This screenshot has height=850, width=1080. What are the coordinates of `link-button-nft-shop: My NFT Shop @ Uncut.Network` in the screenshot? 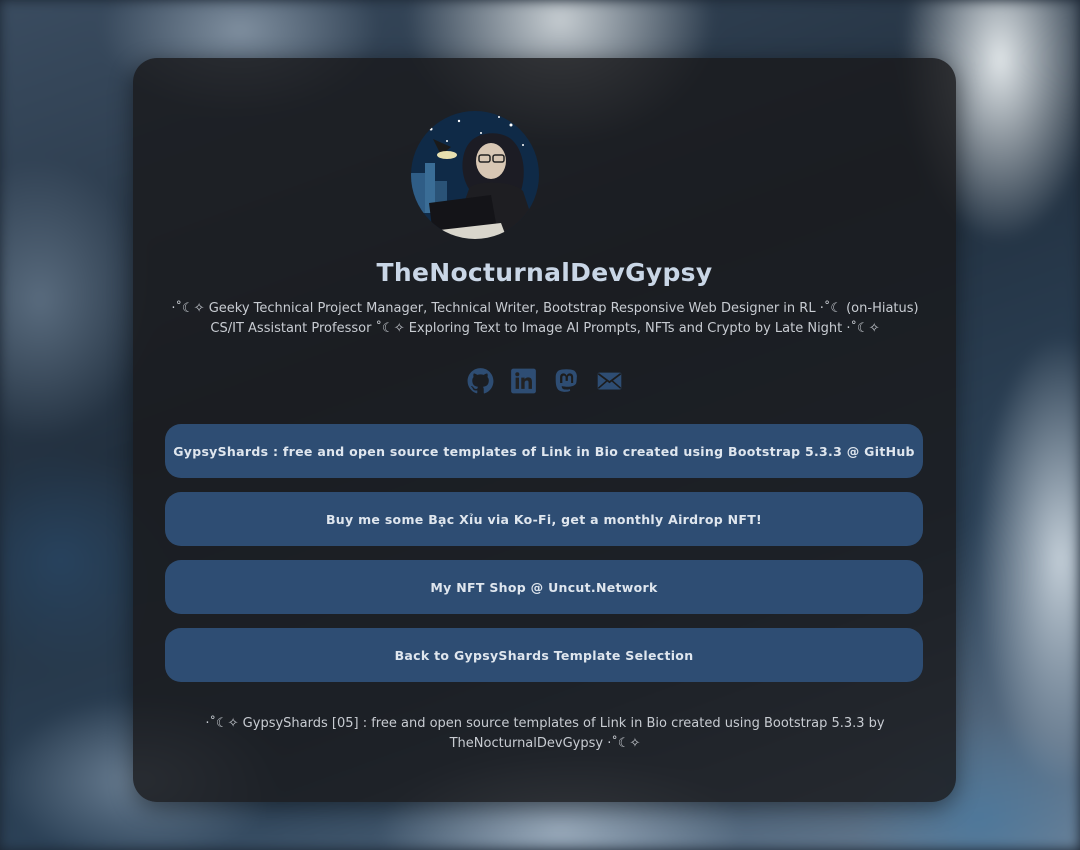 It's located at (544, 587).